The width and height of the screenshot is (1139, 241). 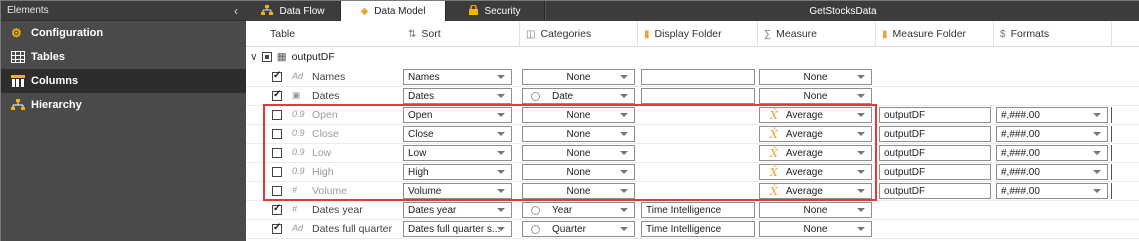 I want to click on header-categories: ◫ Categories, so click(x=579, y=34).